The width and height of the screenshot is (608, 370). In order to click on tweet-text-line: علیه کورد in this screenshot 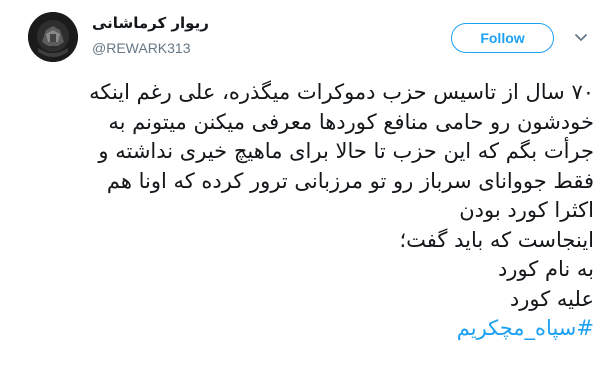, I will do `click(551, 298)`.